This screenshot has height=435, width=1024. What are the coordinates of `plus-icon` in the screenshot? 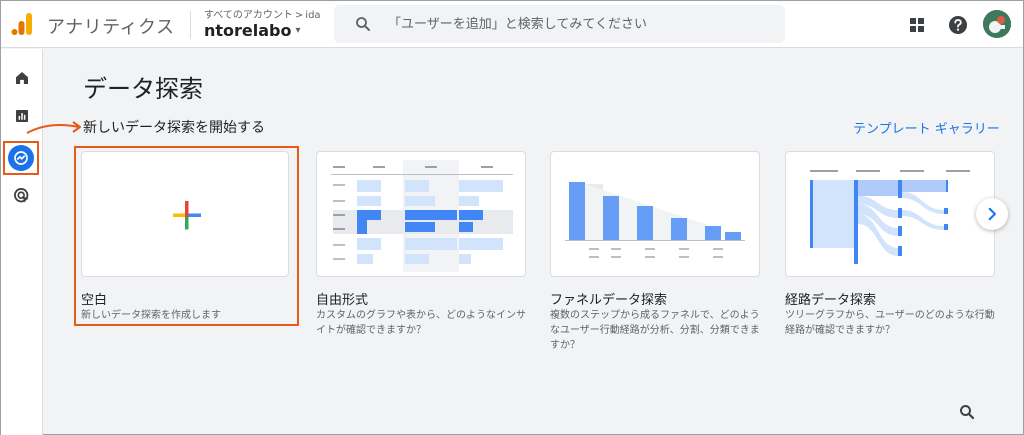 It's located at (187, 215).